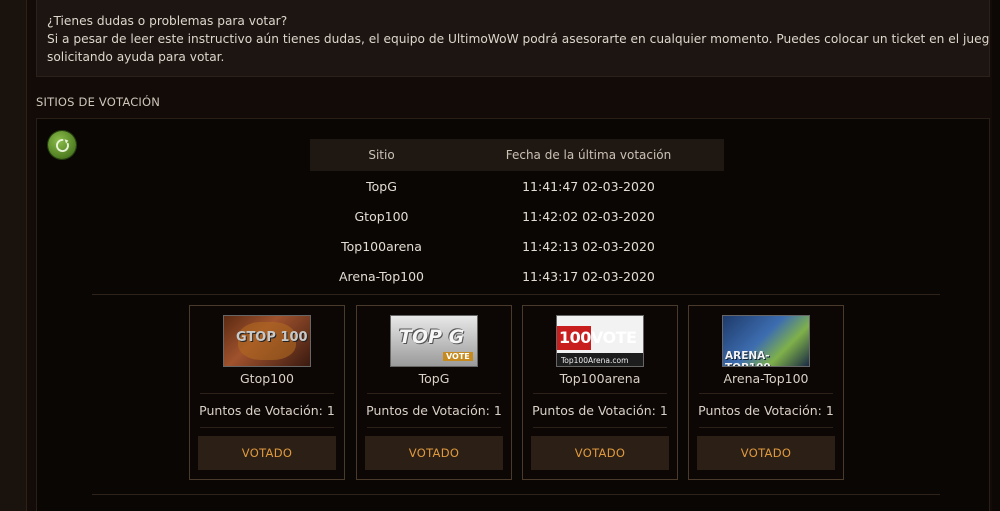 This screenshot has height=511, width=1000. I want to click on gtop100-logo: GTOP 100, so click(267, 341).